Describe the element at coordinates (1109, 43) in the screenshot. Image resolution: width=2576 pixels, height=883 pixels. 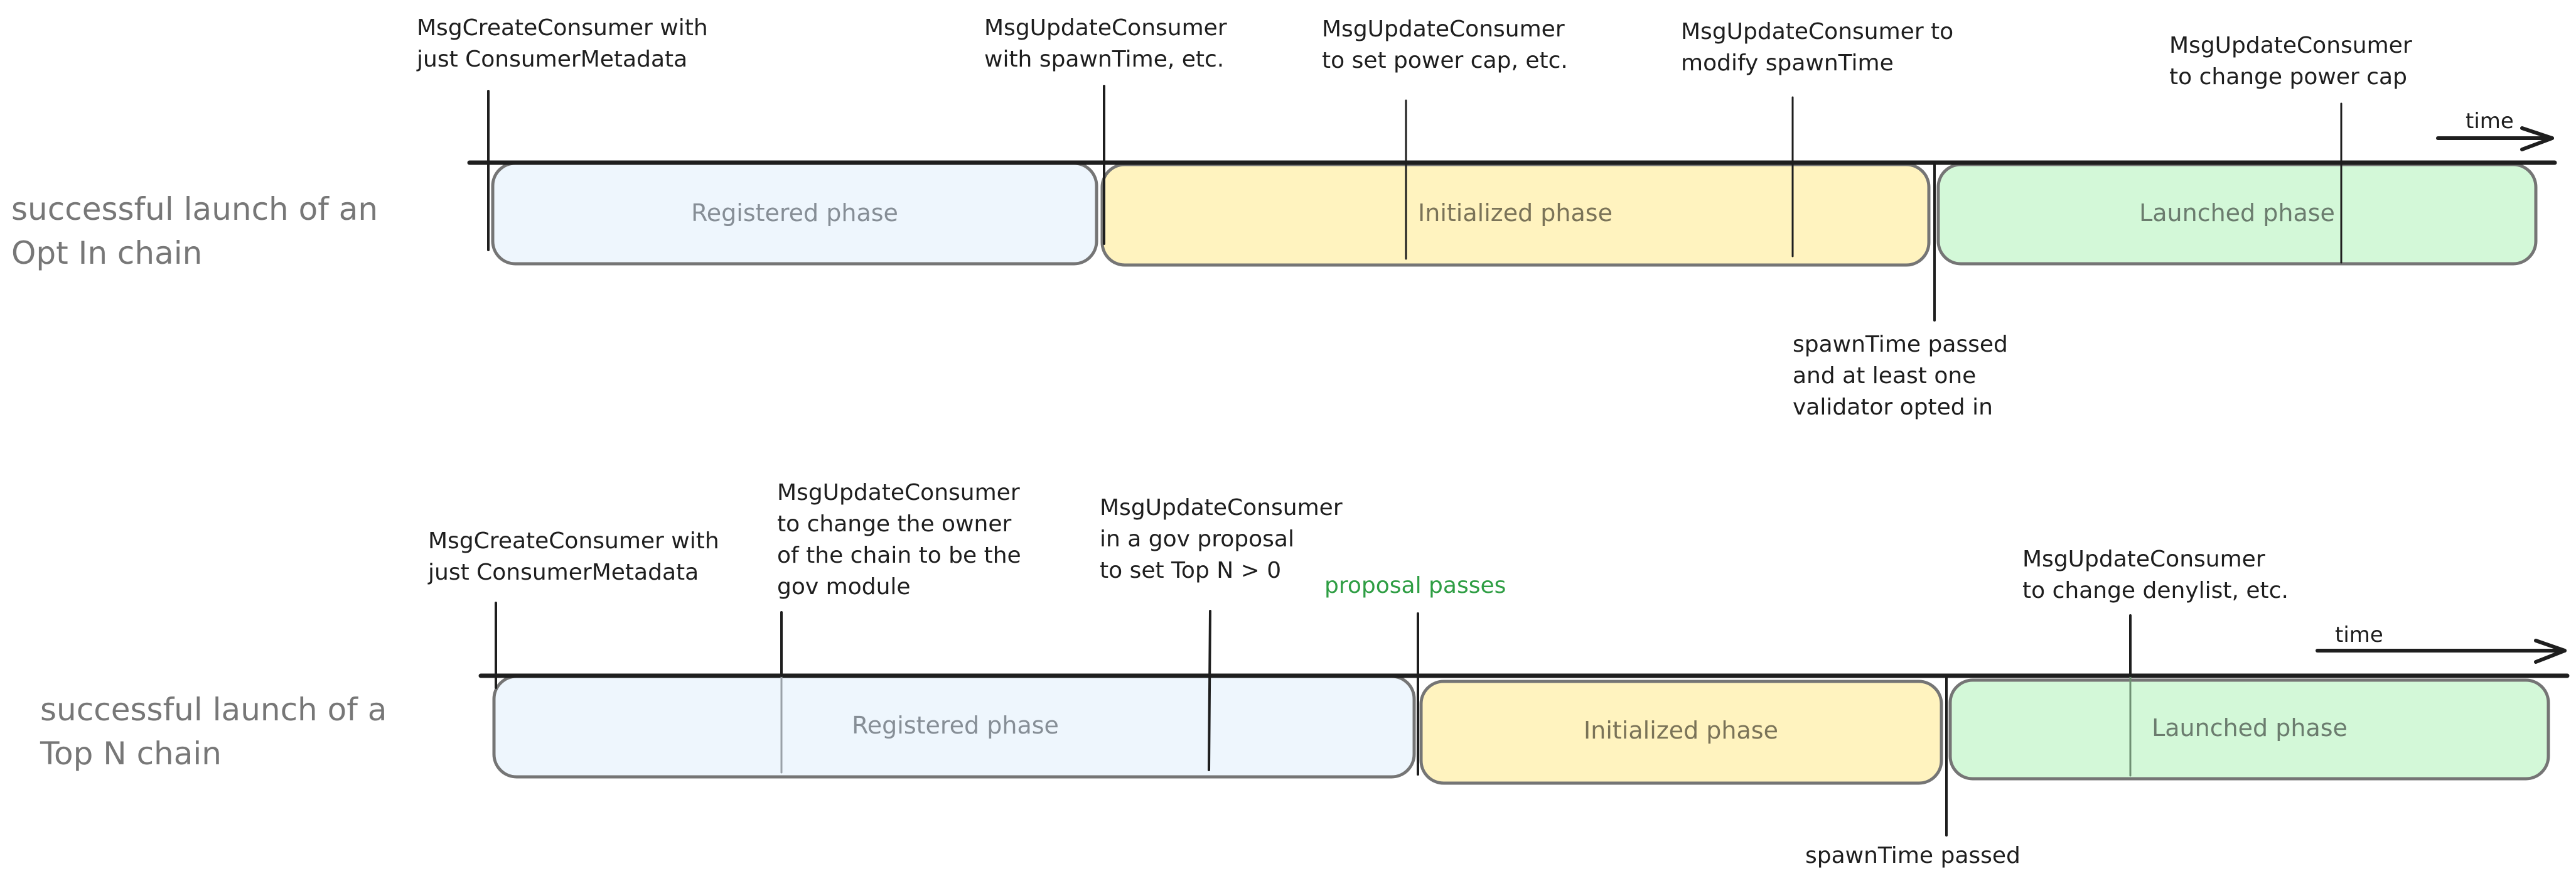
I see `event-label: MsgUpdateConsumer with spawnTime, etc.` at that location.